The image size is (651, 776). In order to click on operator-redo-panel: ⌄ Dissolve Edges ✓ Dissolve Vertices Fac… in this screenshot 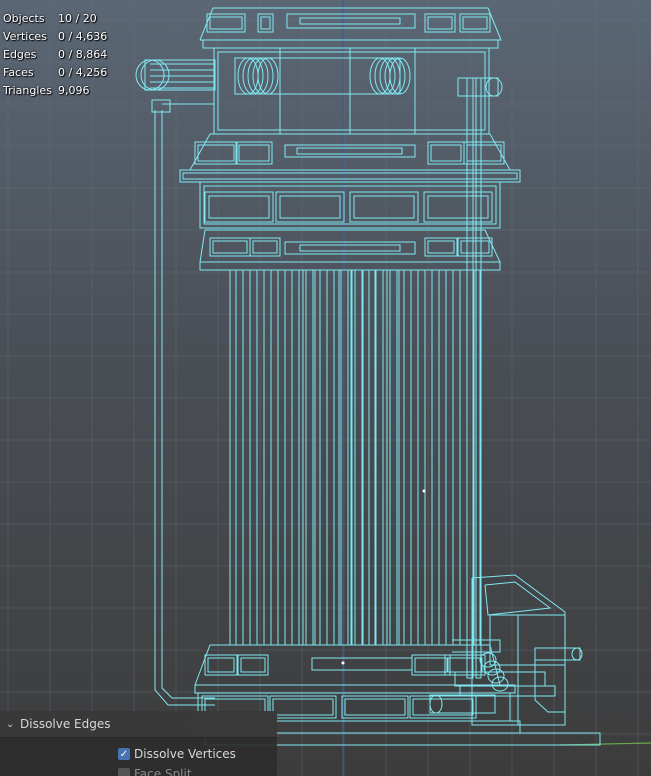, I will do `click(138, 743)`.